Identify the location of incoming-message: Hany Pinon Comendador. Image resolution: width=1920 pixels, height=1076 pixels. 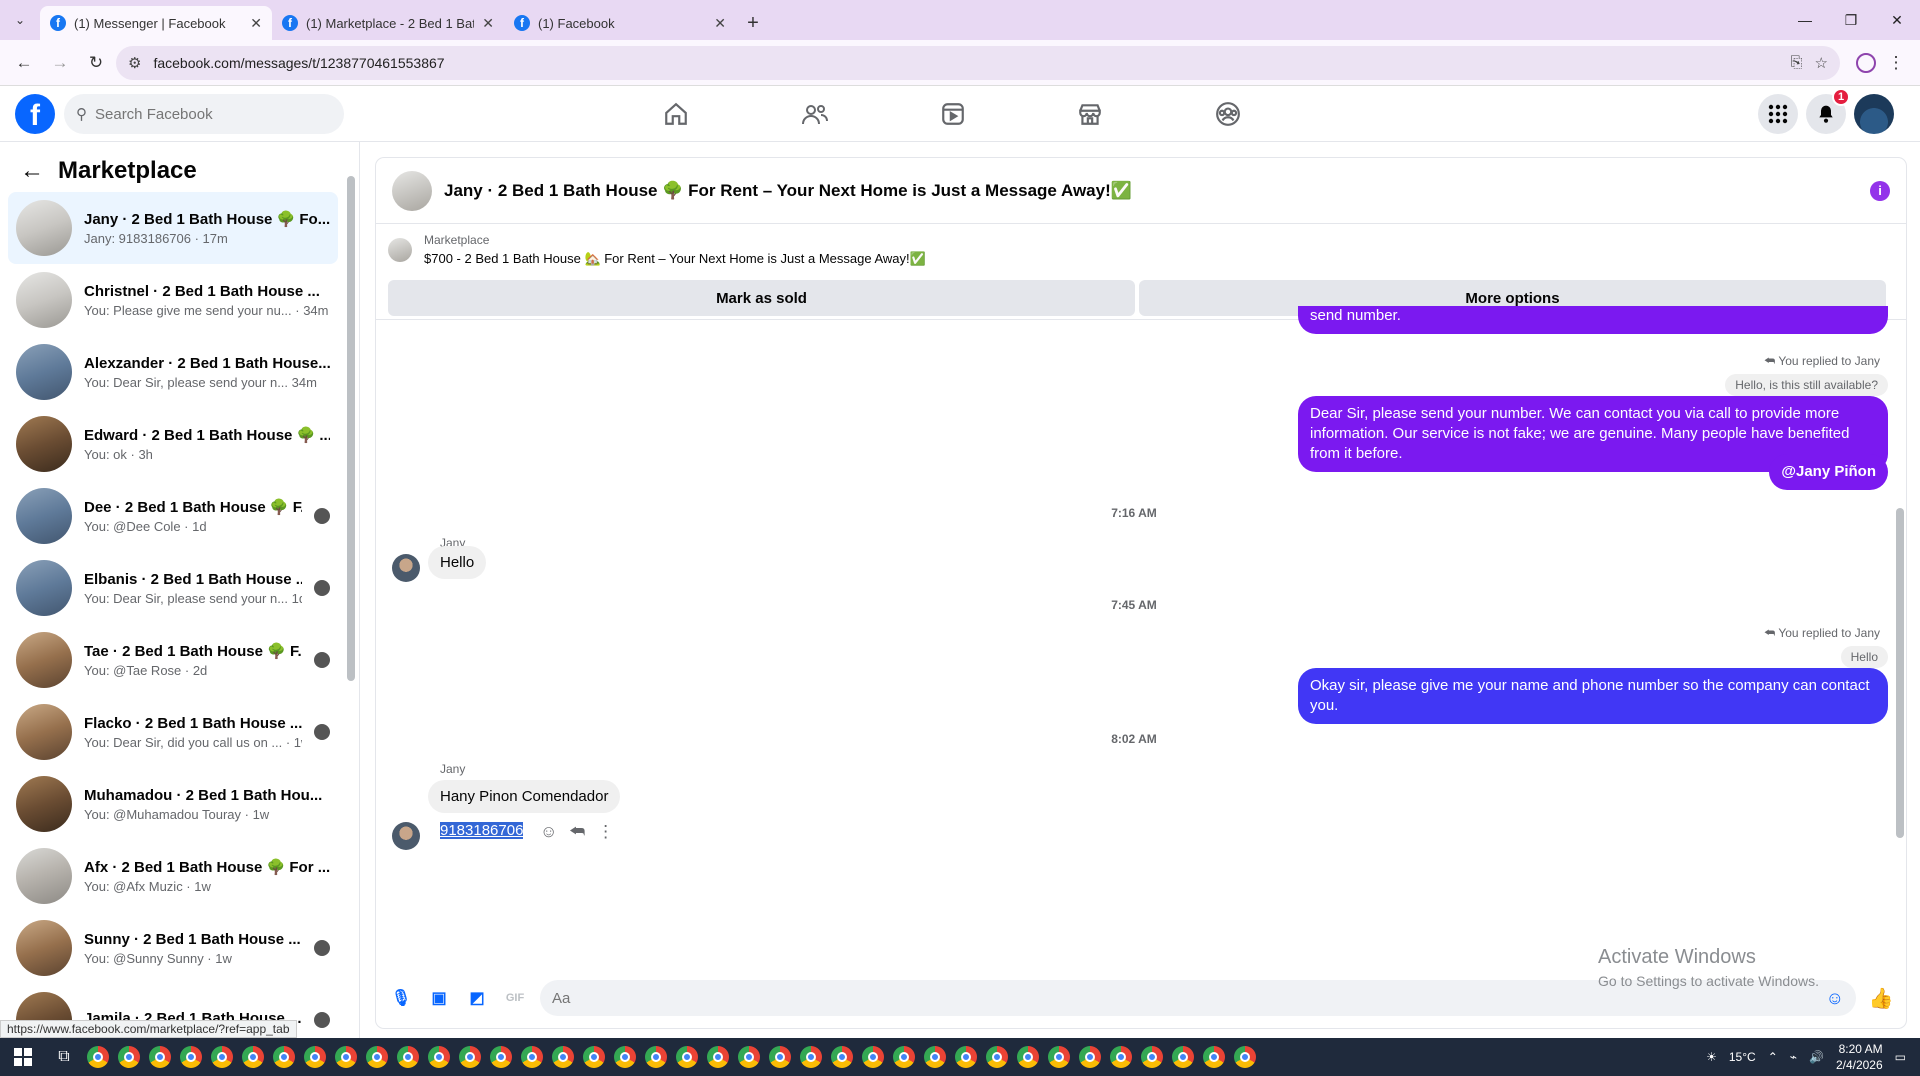
(524, 796).